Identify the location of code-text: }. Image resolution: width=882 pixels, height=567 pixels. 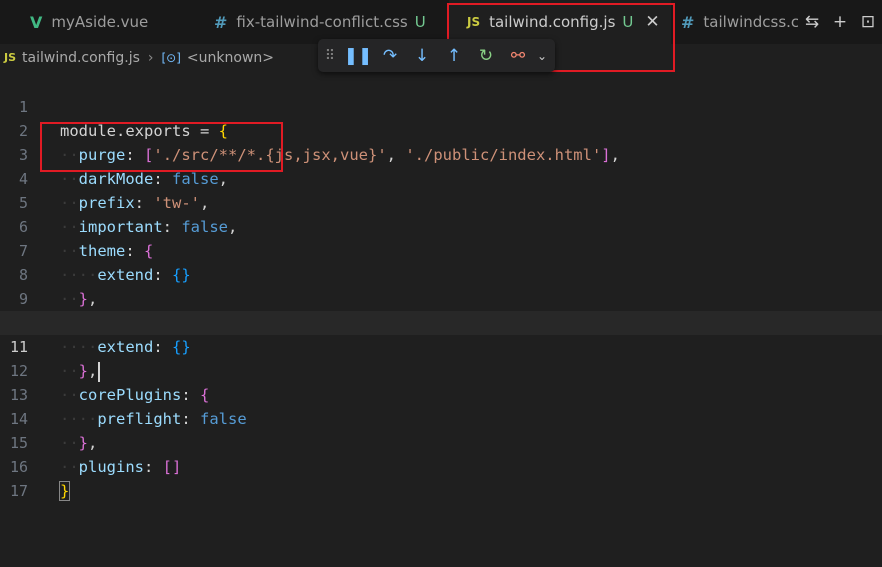
(64, 491).